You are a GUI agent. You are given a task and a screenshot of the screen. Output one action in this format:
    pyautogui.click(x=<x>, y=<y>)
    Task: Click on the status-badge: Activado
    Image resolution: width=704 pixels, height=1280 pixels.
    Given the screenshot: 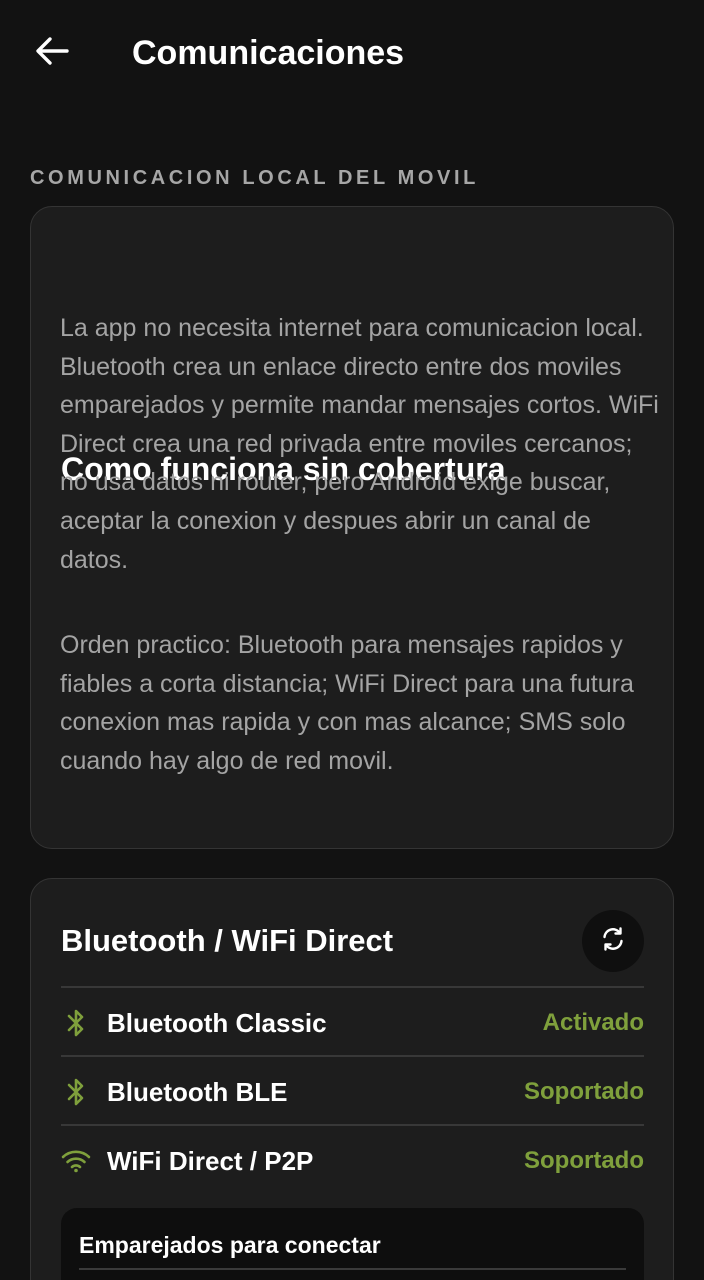 What is the action you would take?
    pyautogui.click(x=593, y=1022)
    